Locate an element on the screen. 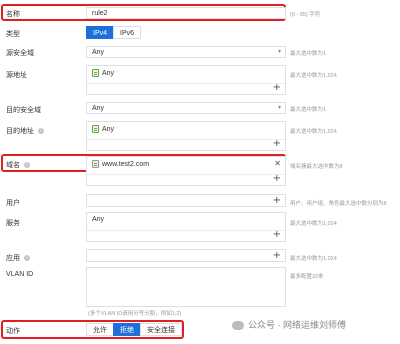 Image resolution: width=400 pixels, height=344 pixels. type-option-ipv4: IPv4 is located at coordinates (100, 32).